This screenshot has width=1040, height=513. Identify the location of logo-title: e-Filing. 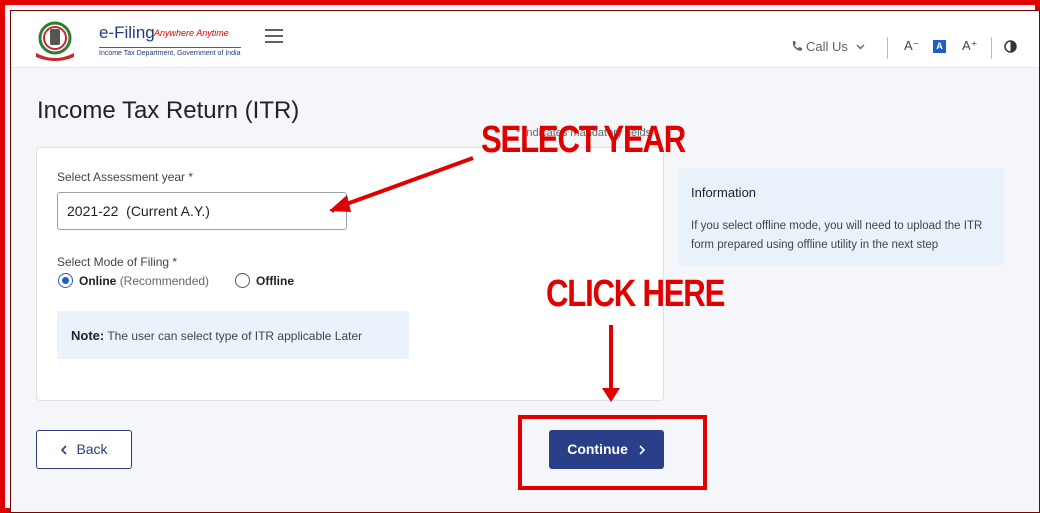
(127, 32).